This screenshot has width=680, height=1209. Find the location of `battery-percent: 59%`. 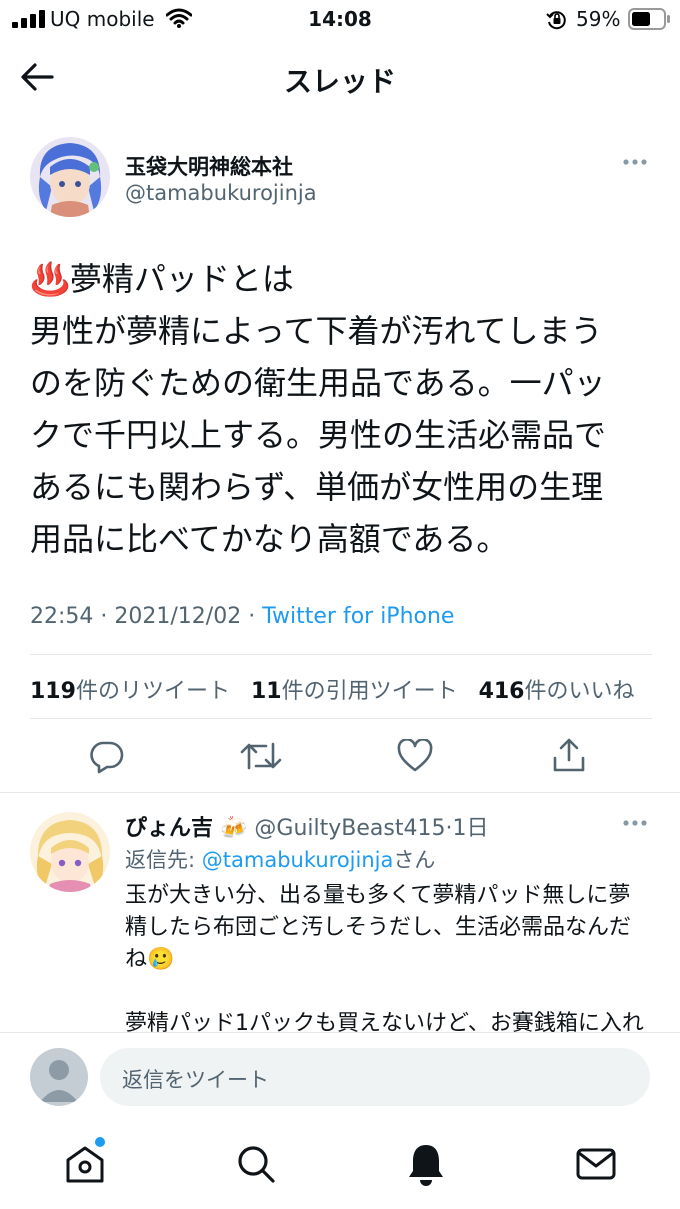

battery-percent: 59% is located at coordinates (598, 19).